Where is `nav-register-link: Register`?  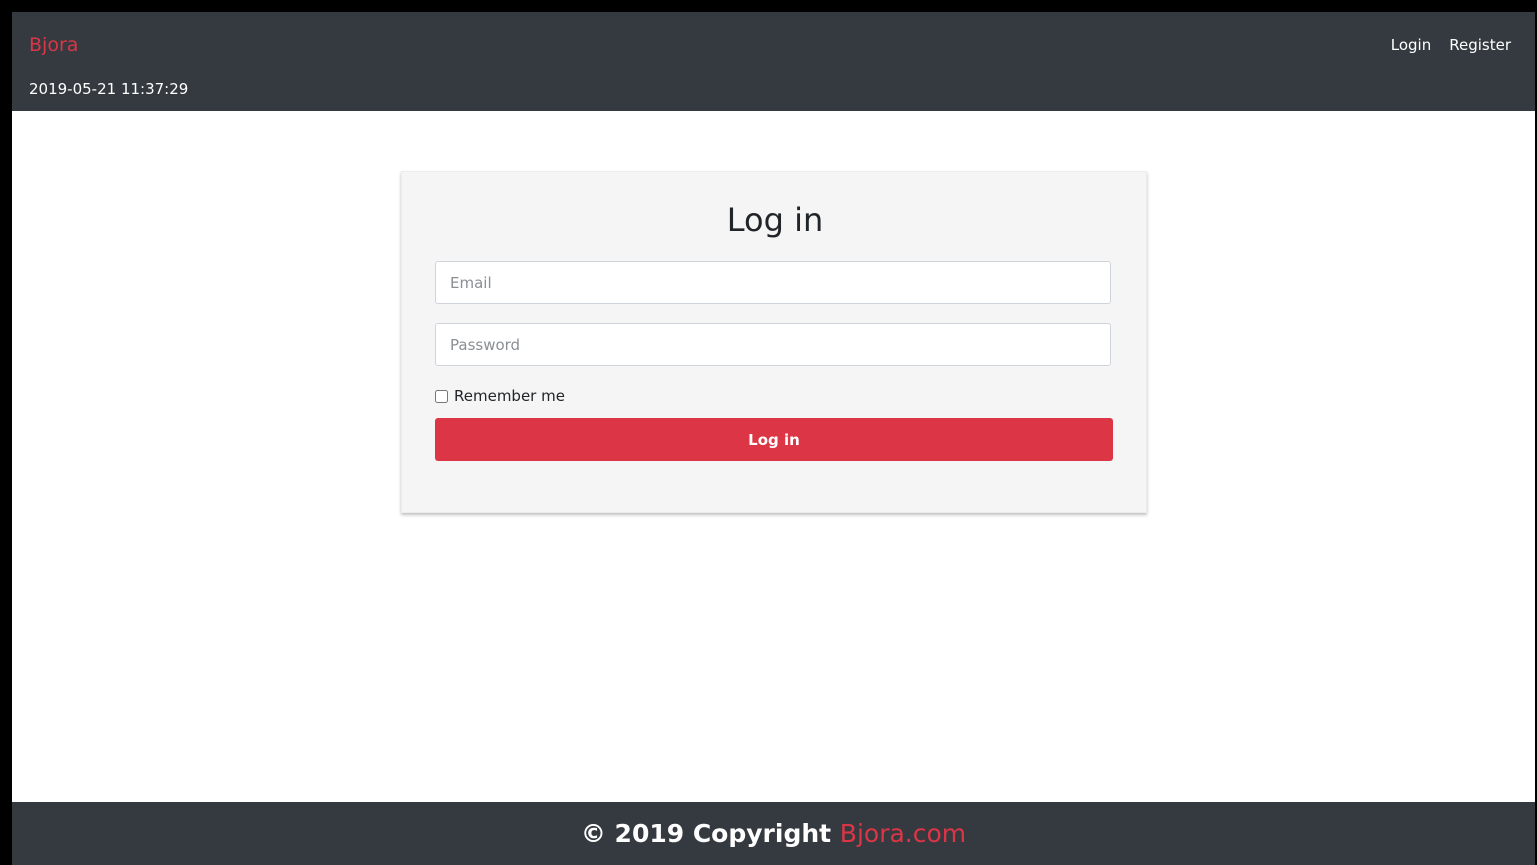 nav-register-link: Register is located at coordinates (1480, 45).